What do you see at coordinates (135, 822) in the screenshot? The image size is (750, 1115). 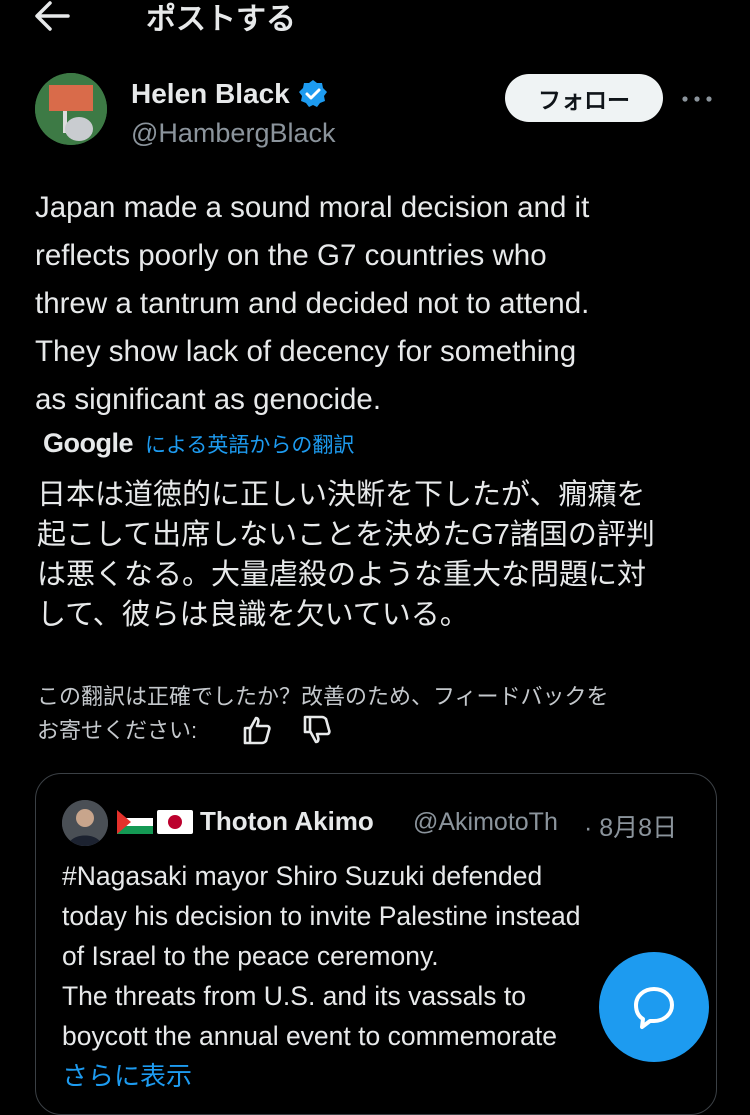 I see `palestine-flag-icon` at bounding box center [135, 822].